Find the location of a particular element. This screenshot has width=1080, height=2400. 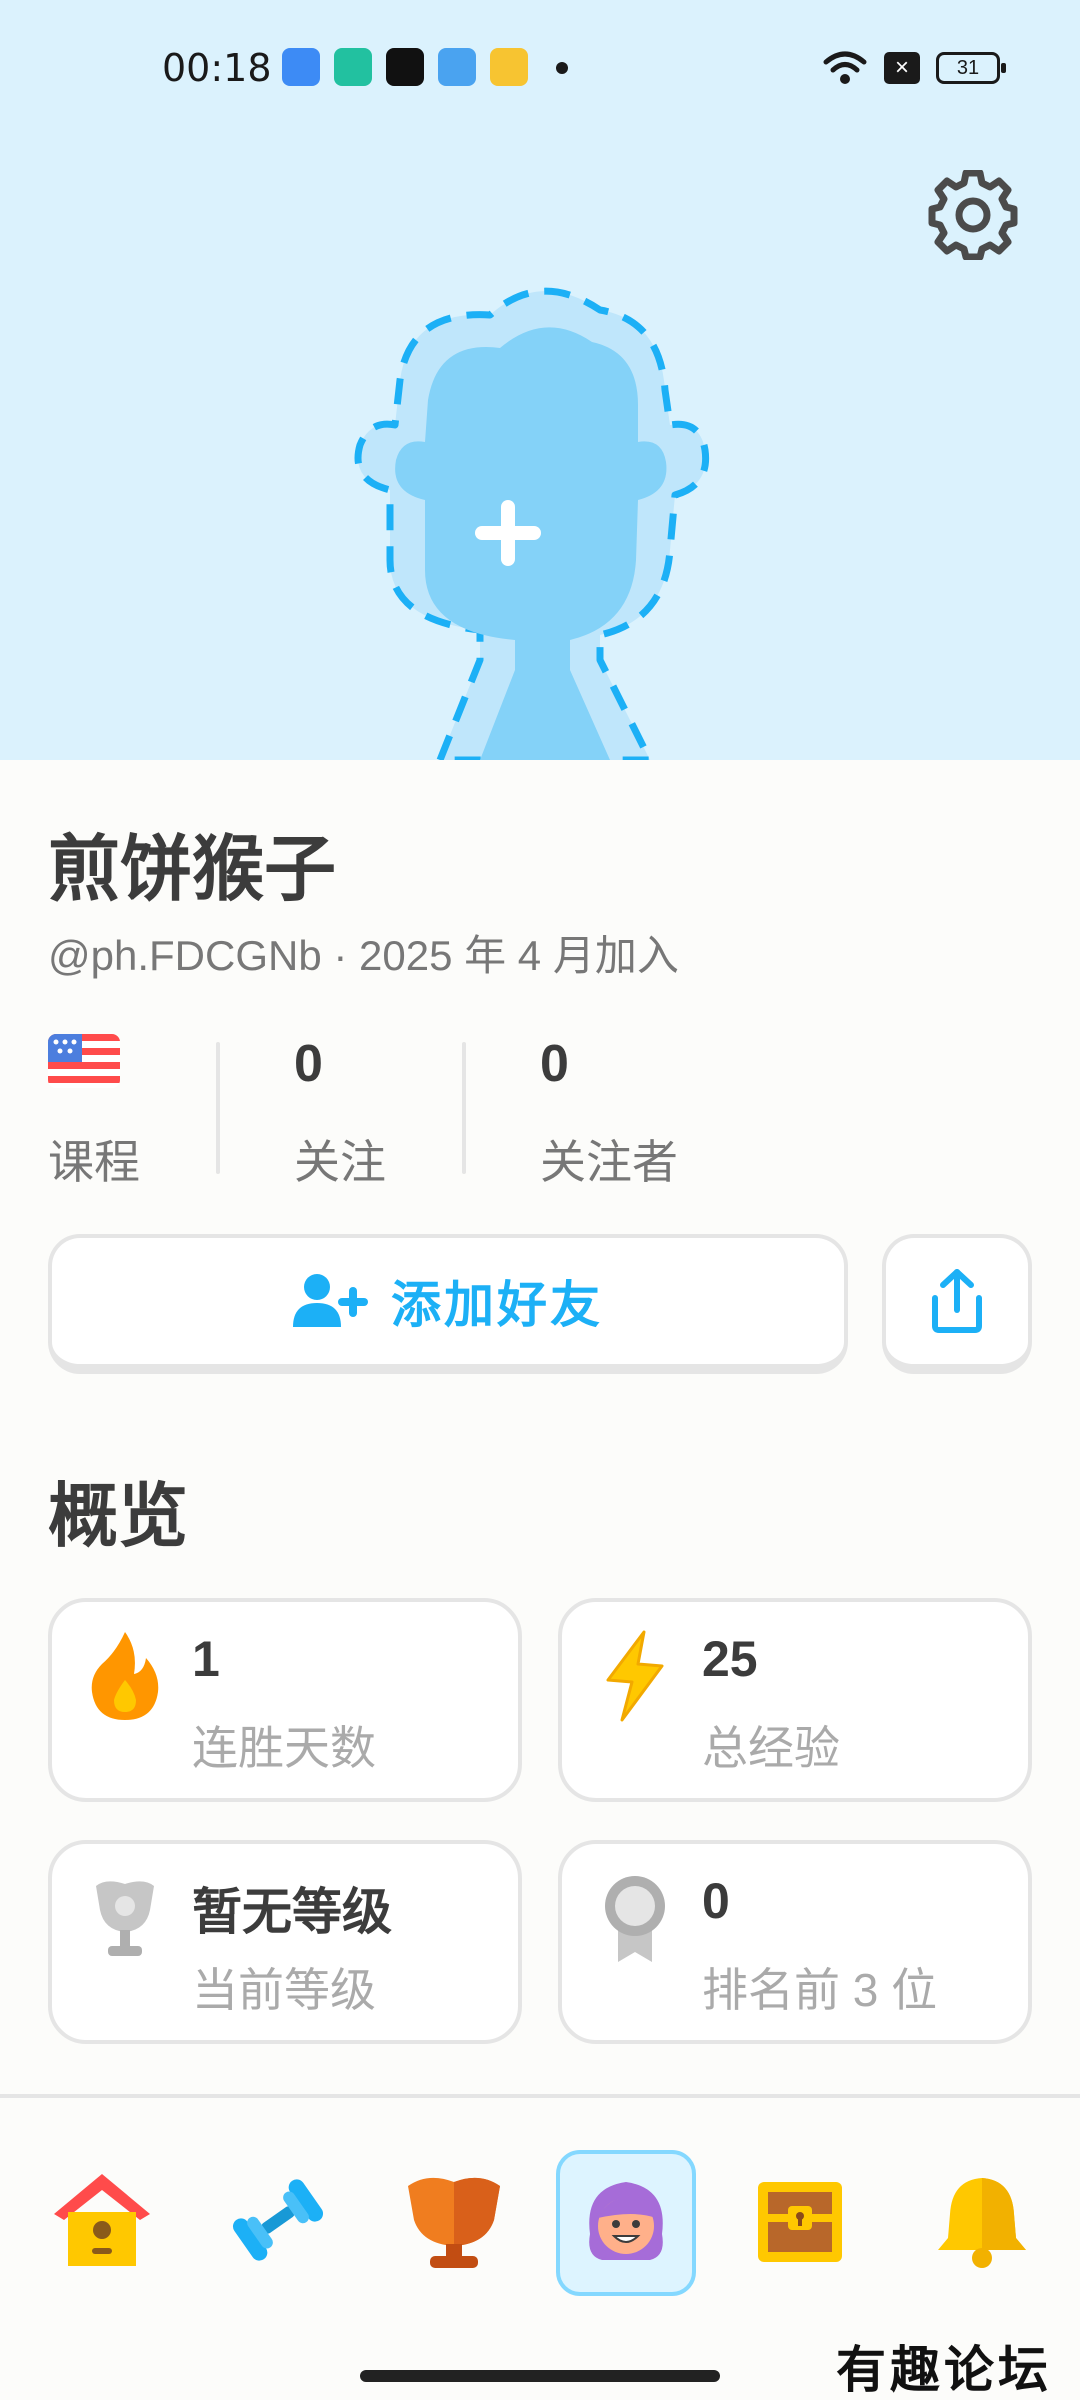

xp-card: 25 总经验 is located at coordinates (795, 1700).